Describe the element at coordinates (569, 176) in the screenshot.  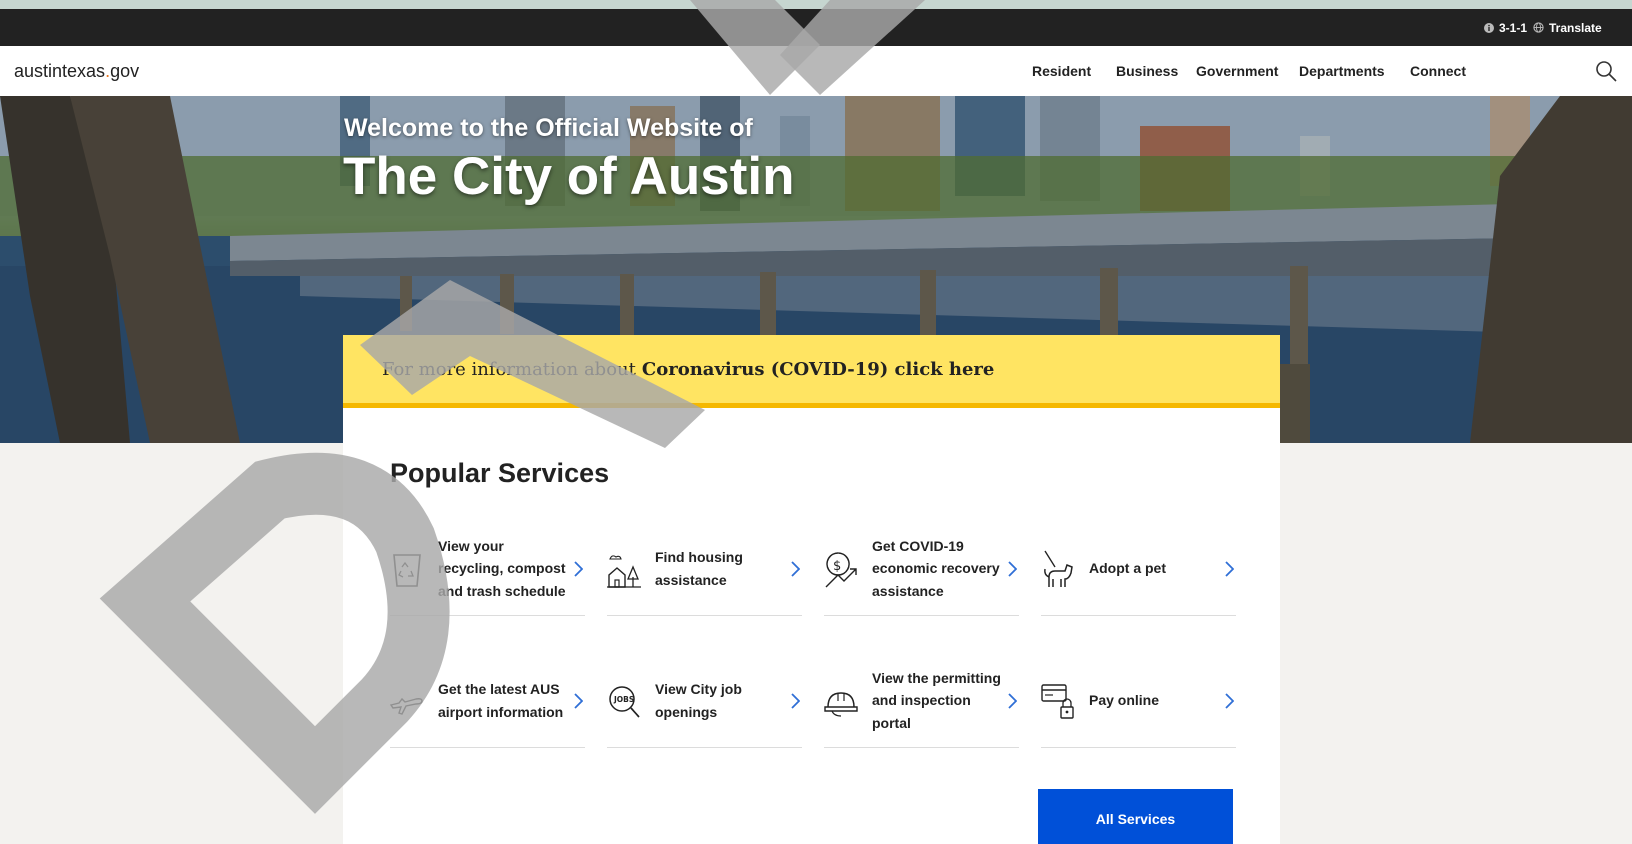
I see `hero-title: The City of Austin` at that location.